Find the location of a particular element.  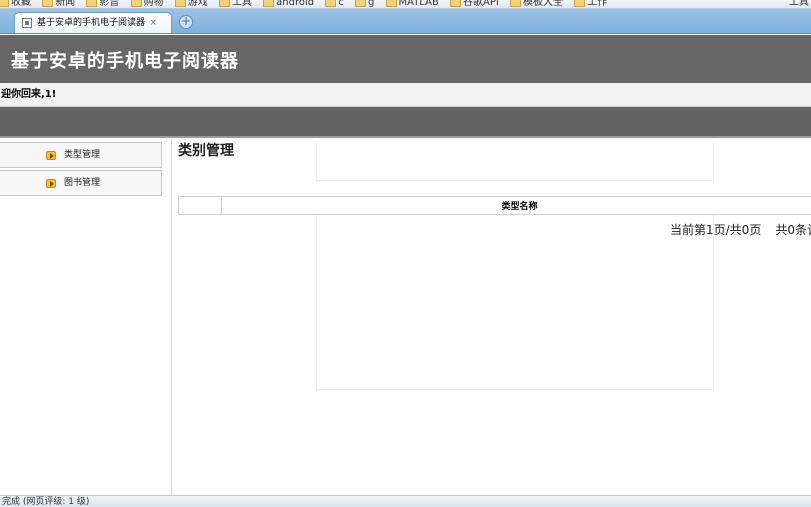

nav-bar is located at coordinates (405, 122).